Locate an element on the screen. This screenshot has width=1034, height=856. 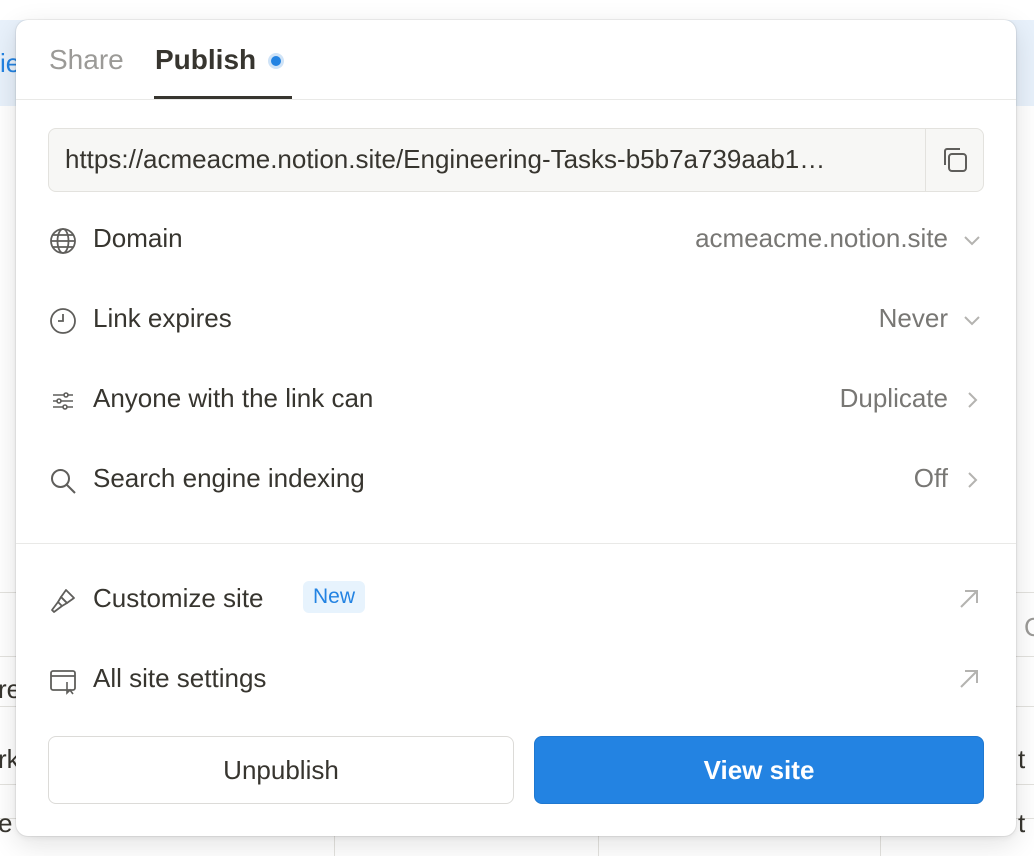
link-permission-value: Duplicate is located at coordinates (894, 398).